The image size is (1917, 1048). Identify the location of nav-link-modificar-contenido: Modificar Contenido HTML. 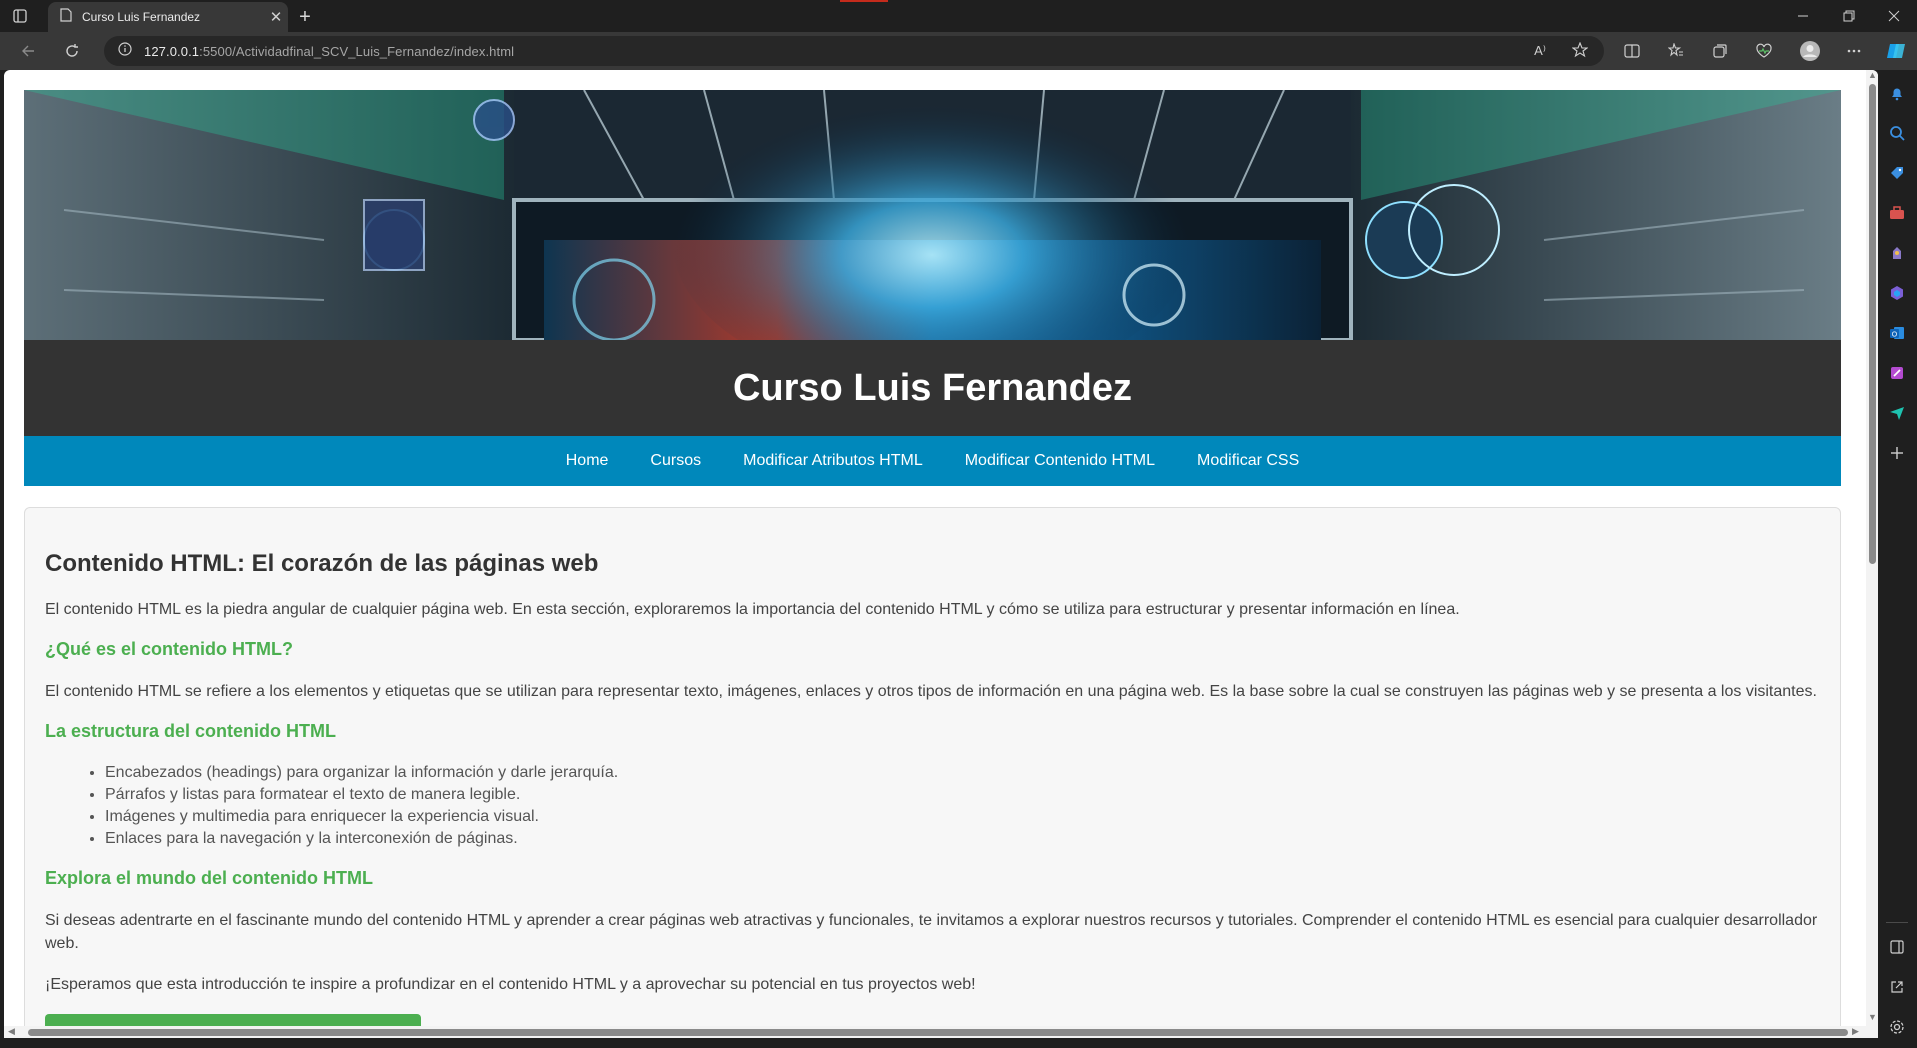
(1060, 461).